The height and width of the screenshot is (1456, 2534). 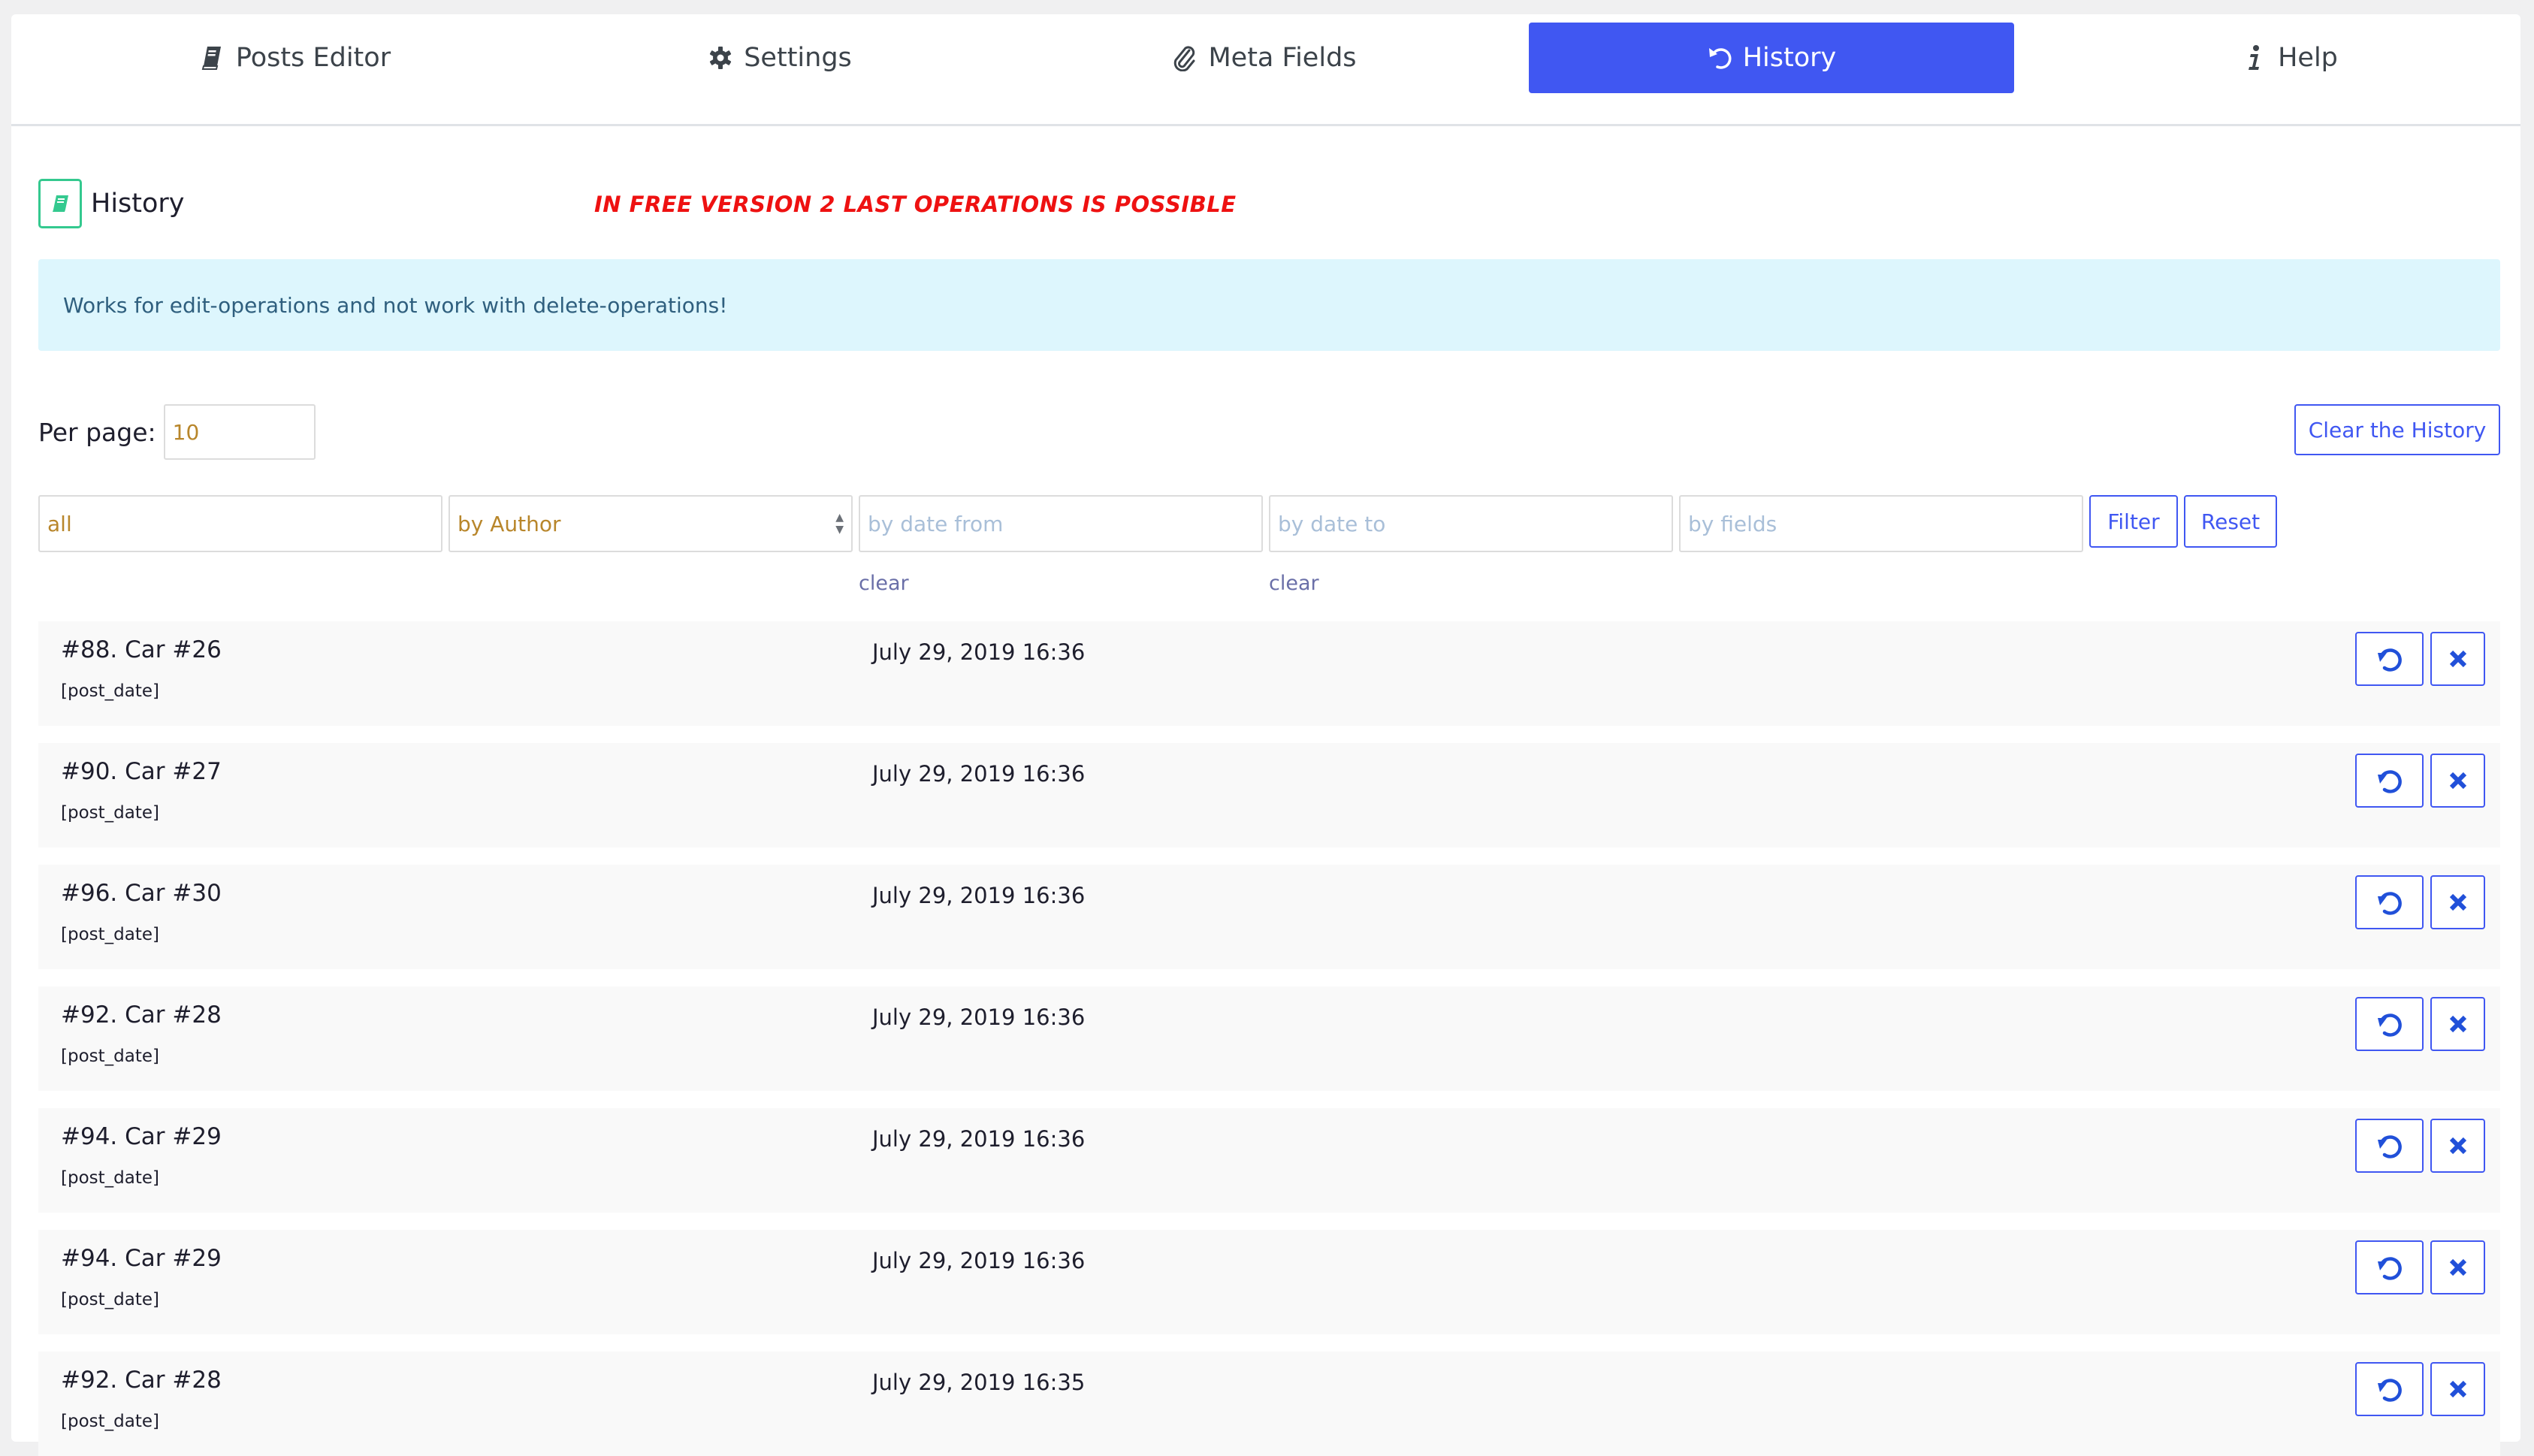 What do you see at coordinates (2528, 699) in the screenshot?
I see `scrollbar` at bounding box center [2528, 699].